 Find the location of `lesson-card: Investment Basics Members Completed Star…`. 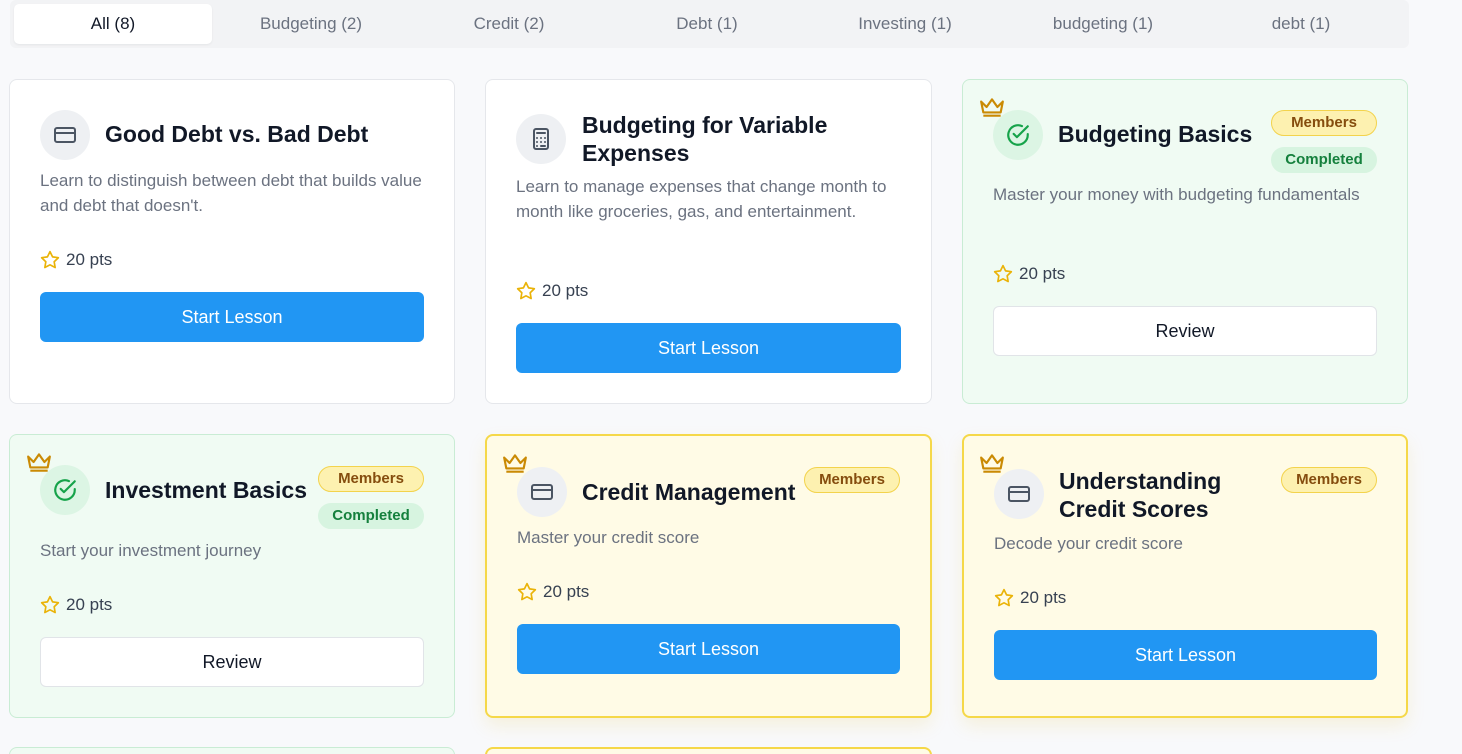

lesson-card: Investment Basics Members Completed Star… is located at coordinates (232, 576).